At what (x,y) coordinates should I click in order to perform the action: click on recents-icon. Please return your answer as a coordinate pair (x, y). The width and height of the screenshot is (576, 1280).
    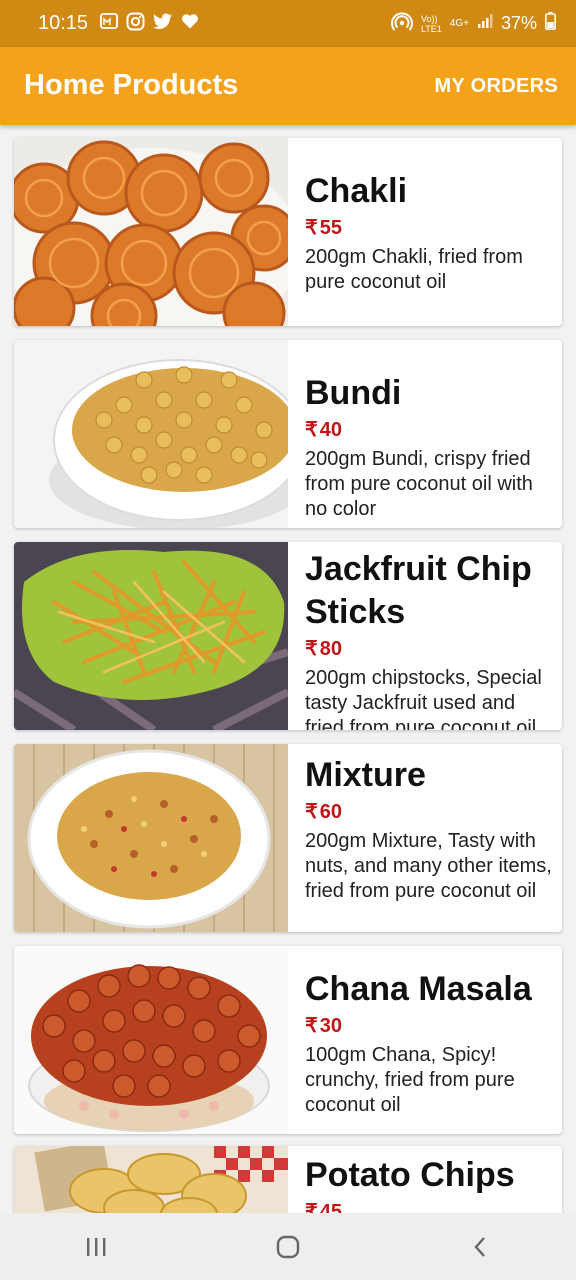
    Looking at the image, I should click on (96, 1247).